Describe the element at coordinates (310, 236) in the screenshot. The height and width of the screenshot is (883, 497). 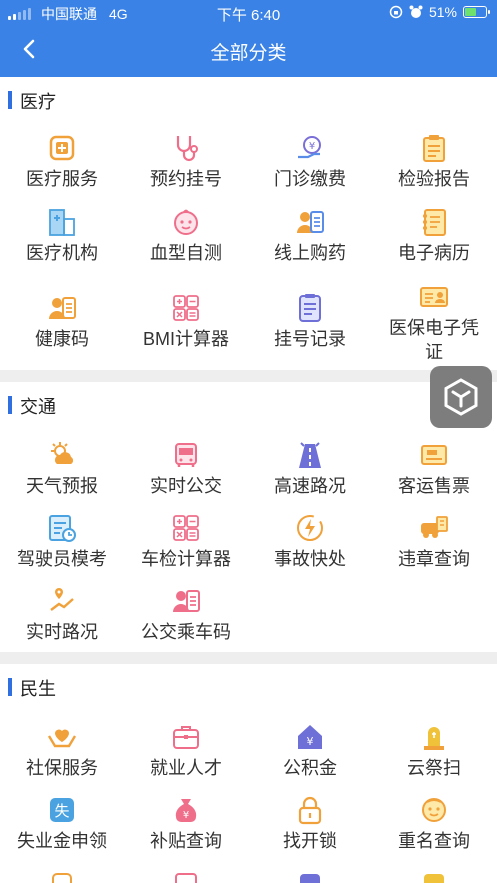
I see `grid-item-online-pharmacy: 线上购药` at that location.